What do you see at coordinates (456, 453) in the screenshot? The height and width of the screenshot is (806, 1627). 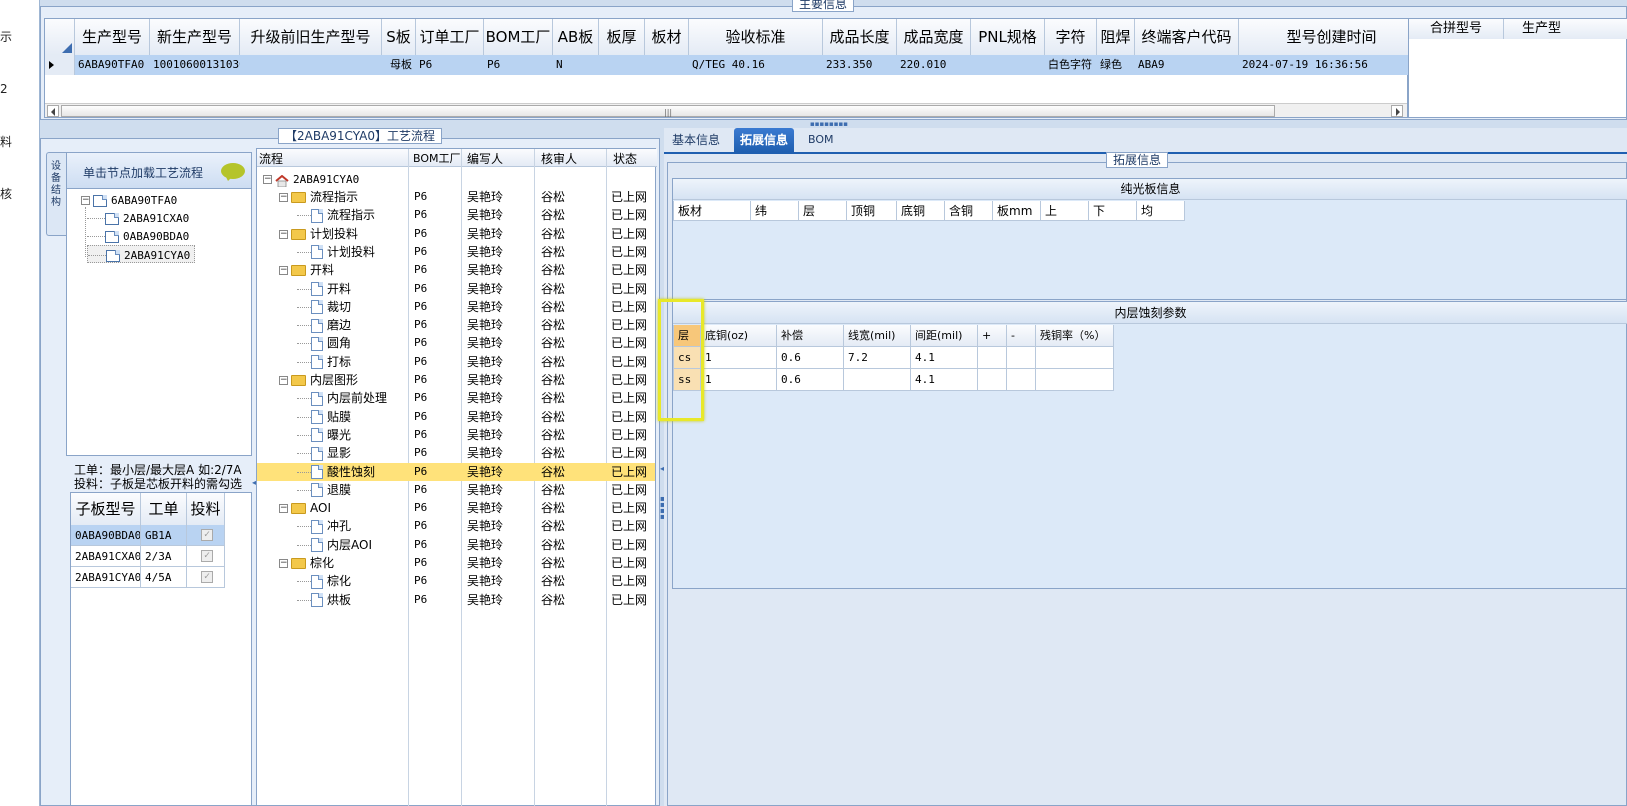 I see `flow-row: 显影 P6 吴艳玲 谷松 已上网` at bounding box center [456, 453].